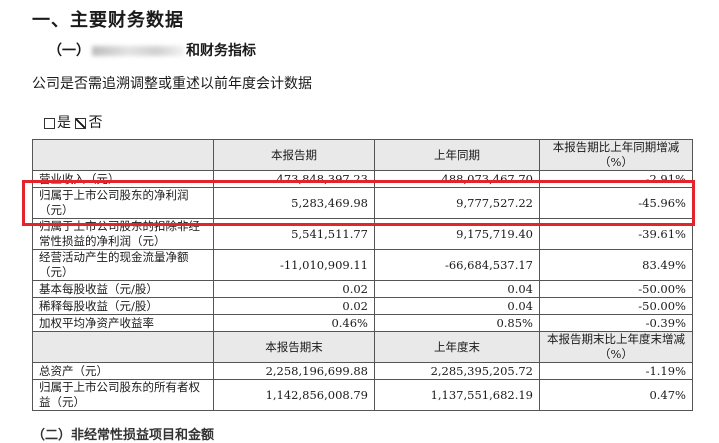  I want to click on cell-change: 0.47%, so click(616, 395).